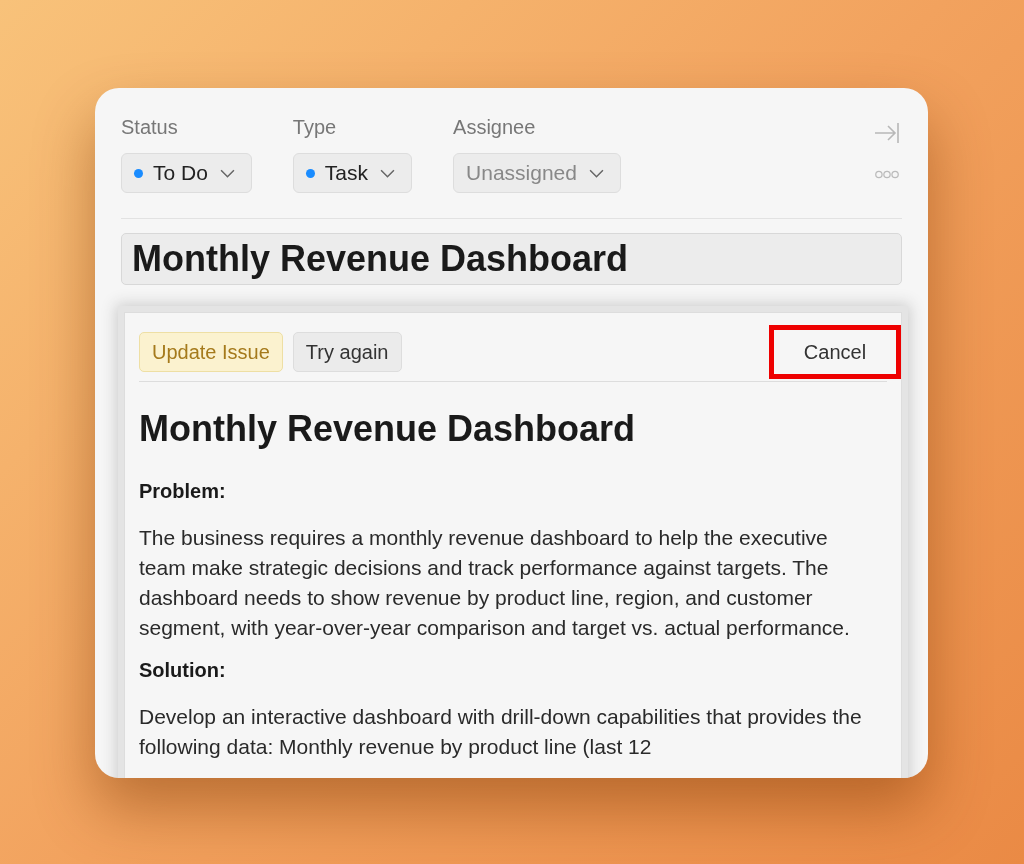  What do you see at coordinates (887, 174) in the screenshot?
I see `more-icon` at bounding box center [887, 174].